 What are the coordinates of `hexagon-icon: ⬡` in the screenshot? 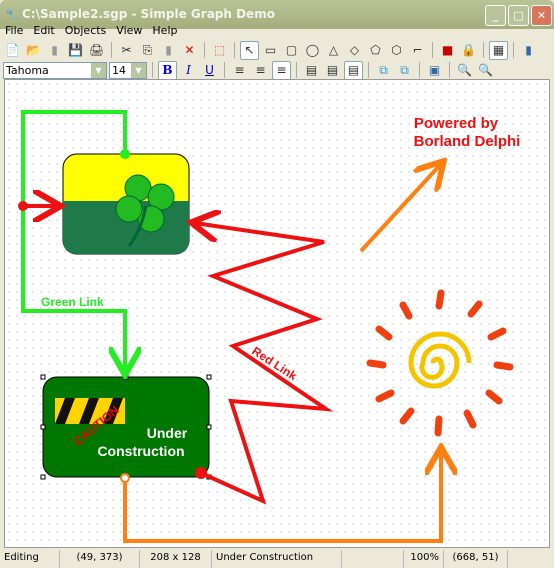 It's located at (396, 50).